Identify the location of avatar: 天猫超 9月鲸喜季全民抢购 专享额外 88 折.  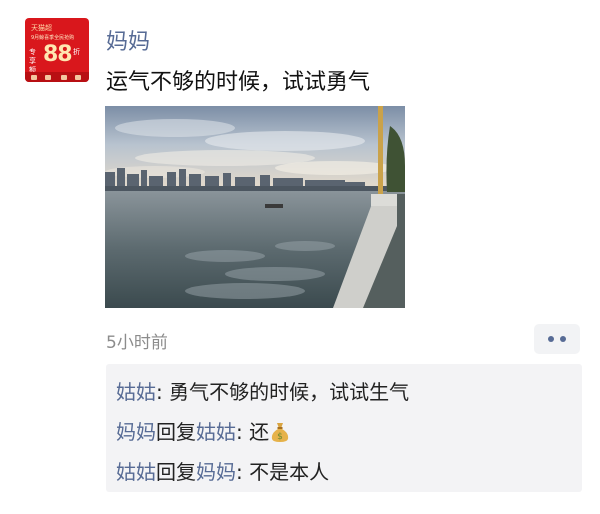
(57, 50).